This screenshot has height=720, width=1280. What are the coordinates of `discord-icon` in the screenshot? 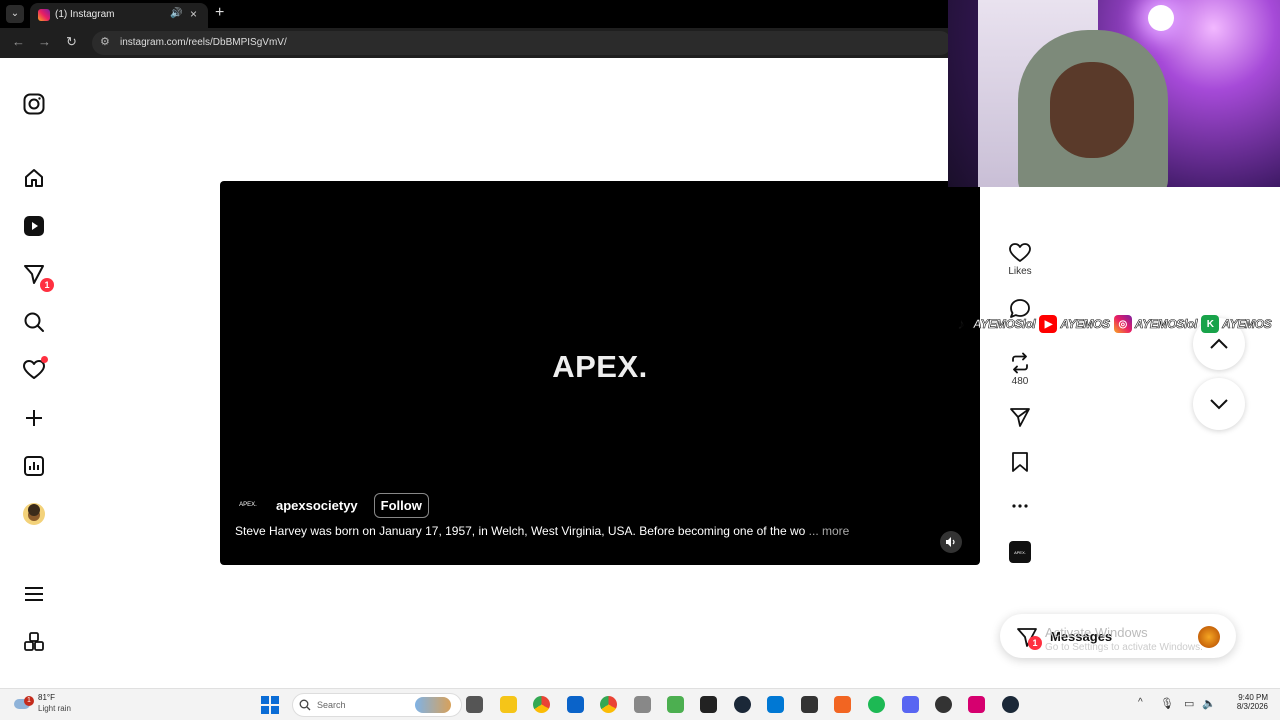 It's located at (910, 704).